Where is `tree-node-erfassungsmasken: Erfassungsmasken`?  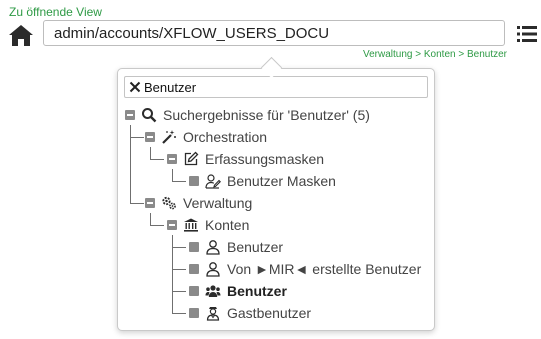
tree-node-erfassungsmasken: Erfassungsmasken is located at coordinates (245, 159).